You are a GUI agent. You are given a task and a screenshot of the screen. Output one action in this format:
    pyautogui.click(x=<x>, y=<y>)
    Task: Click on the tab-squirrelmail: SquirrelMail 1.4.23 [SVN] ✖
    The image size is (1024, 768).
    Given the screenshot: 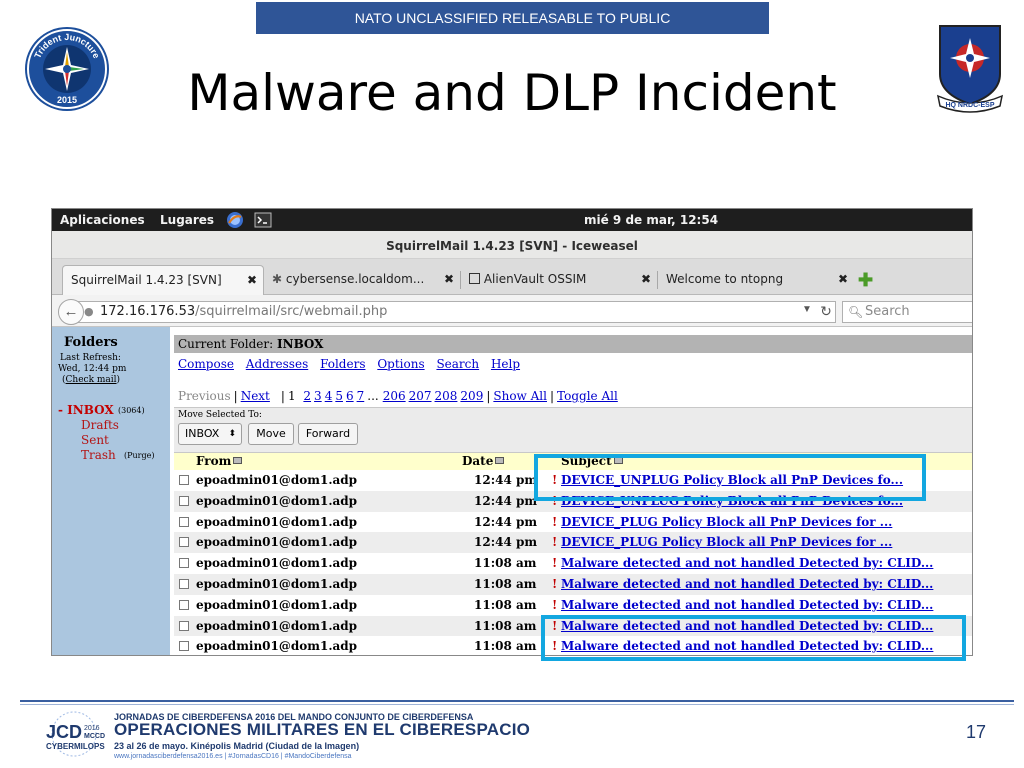 What is the action you would take?
    pyautogui.click(x=163, y=280)
    